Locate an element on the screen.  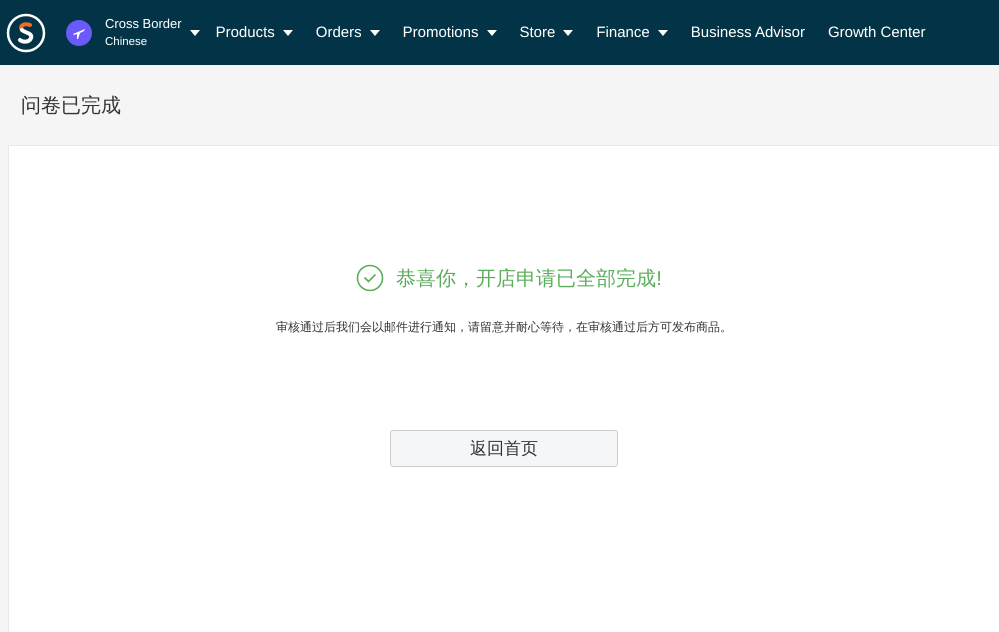
airplane-icon is located at coordinates (79, 33).